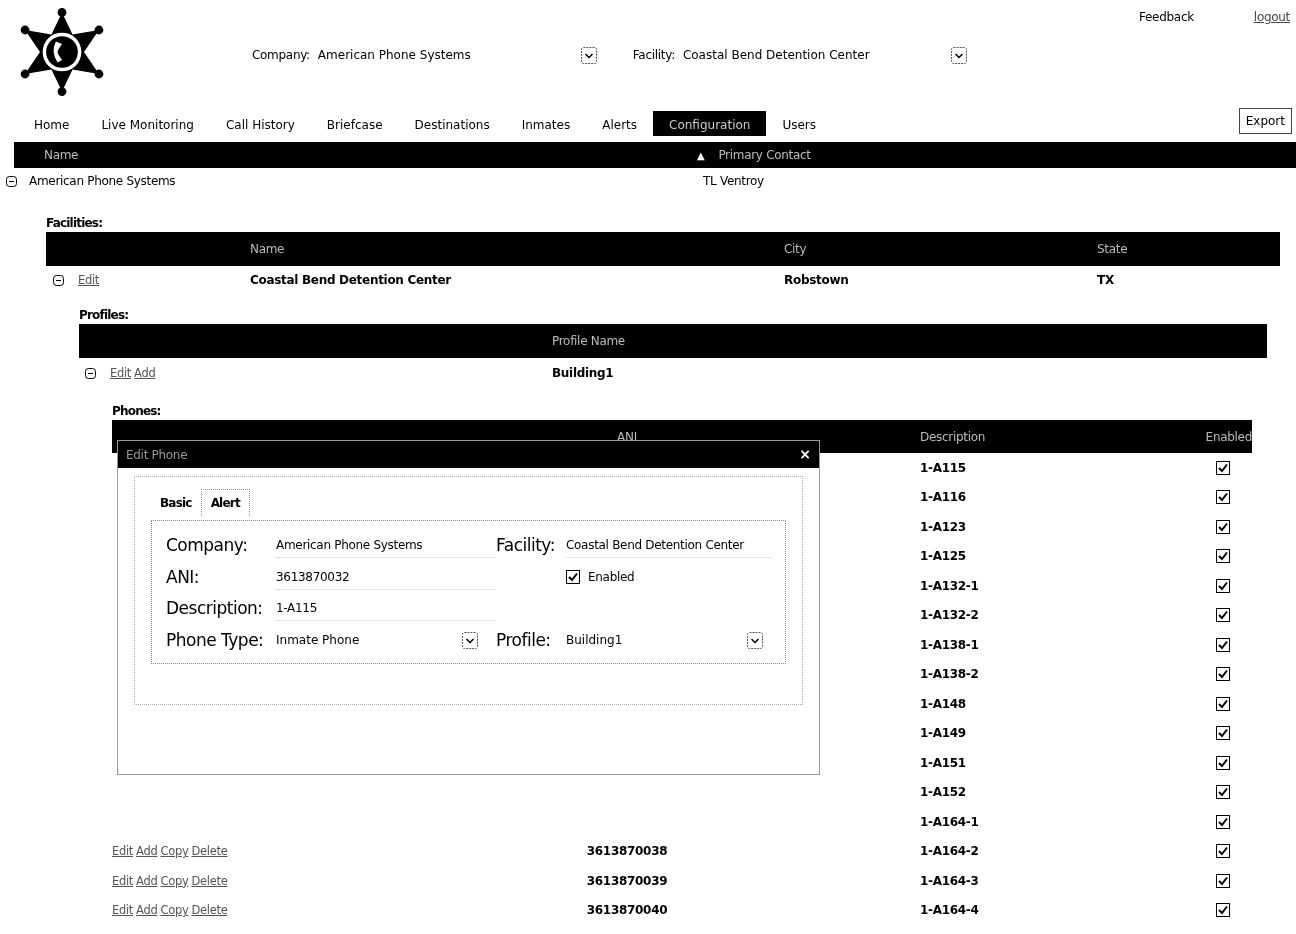 This screenshot has height=934, width=1296. I want to click on table-cell-text: 1-A132-1, so click(949, 586).